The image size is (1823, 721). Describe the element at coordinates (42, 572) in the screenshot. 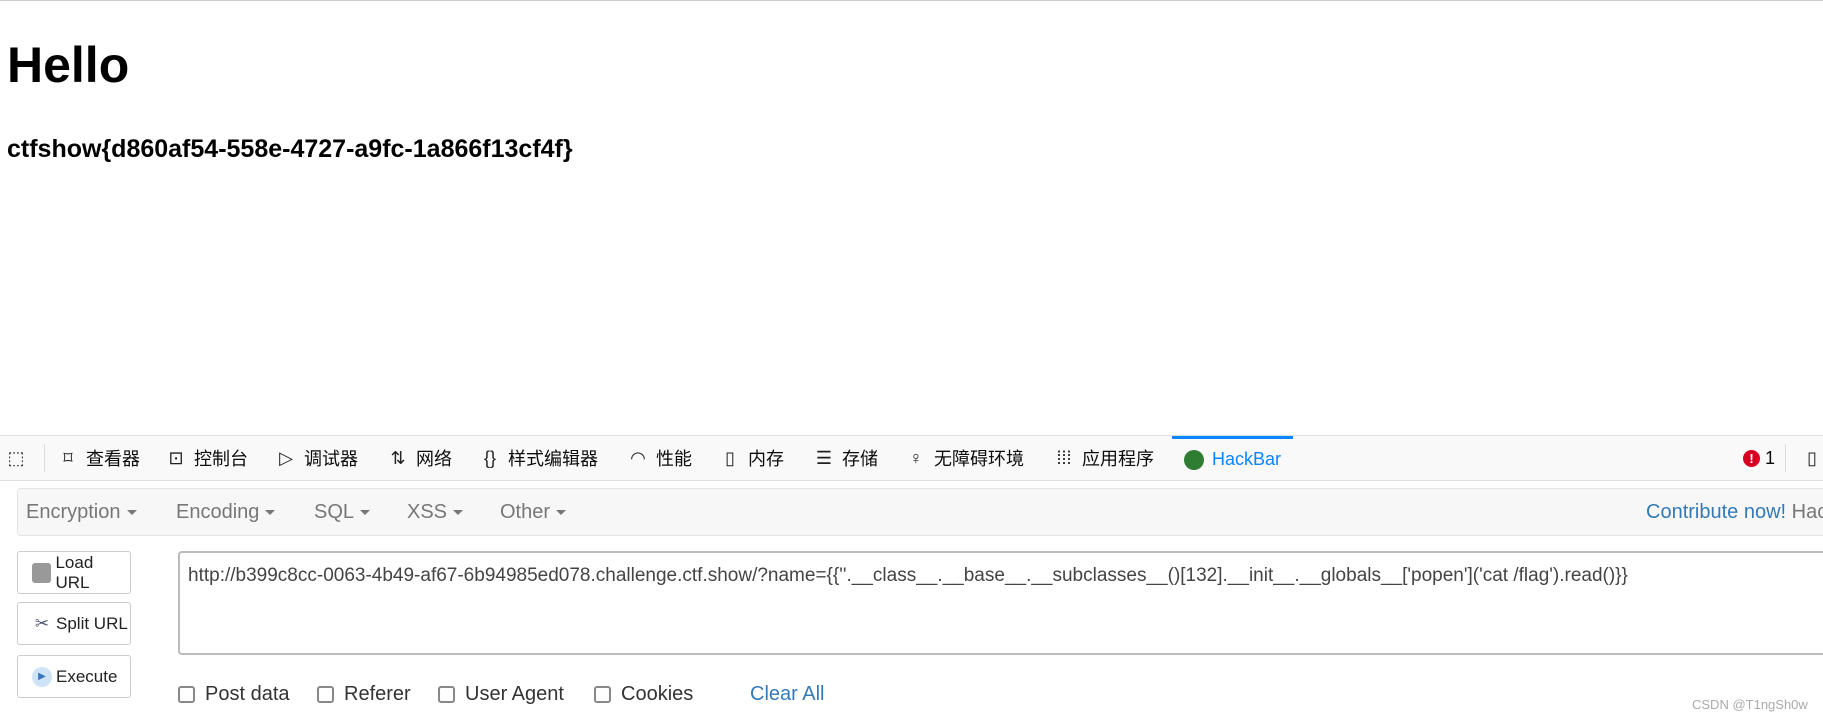

I see `load-url-icon` at that location.